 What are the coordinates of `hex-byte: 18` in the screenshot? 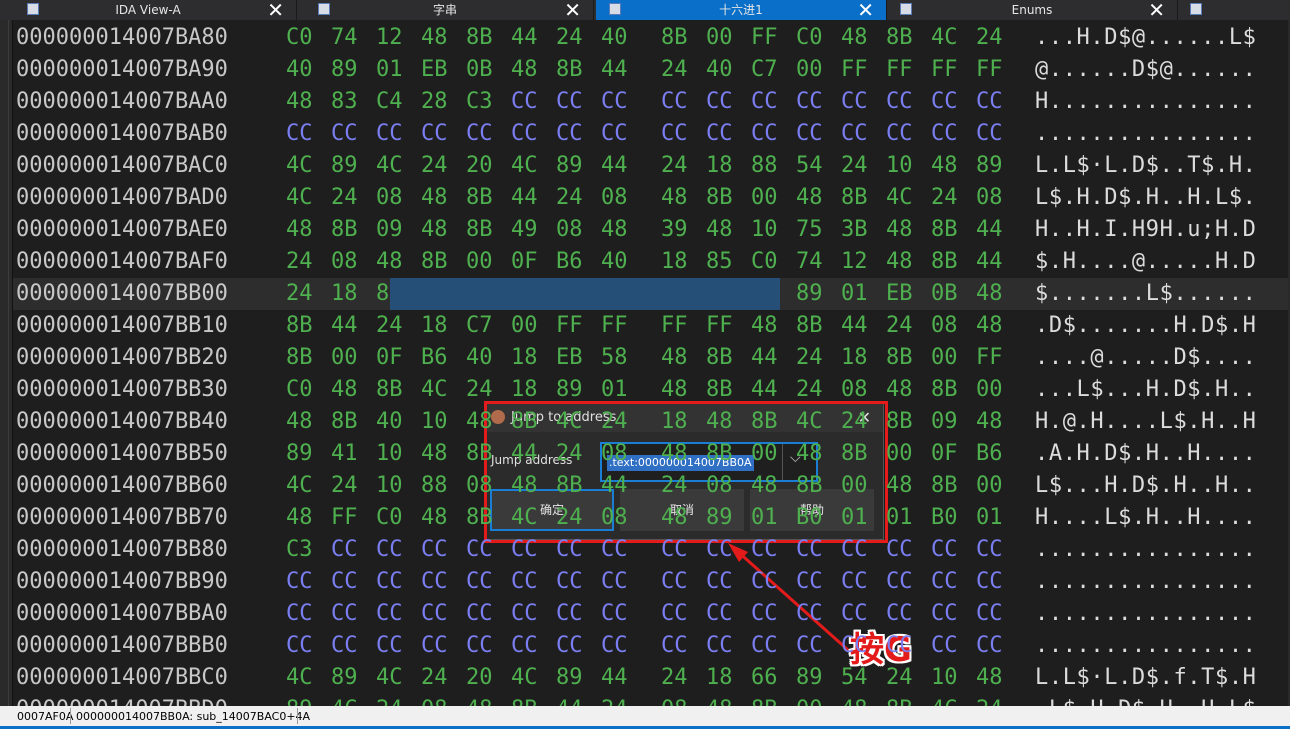 It's located at (676, 422).